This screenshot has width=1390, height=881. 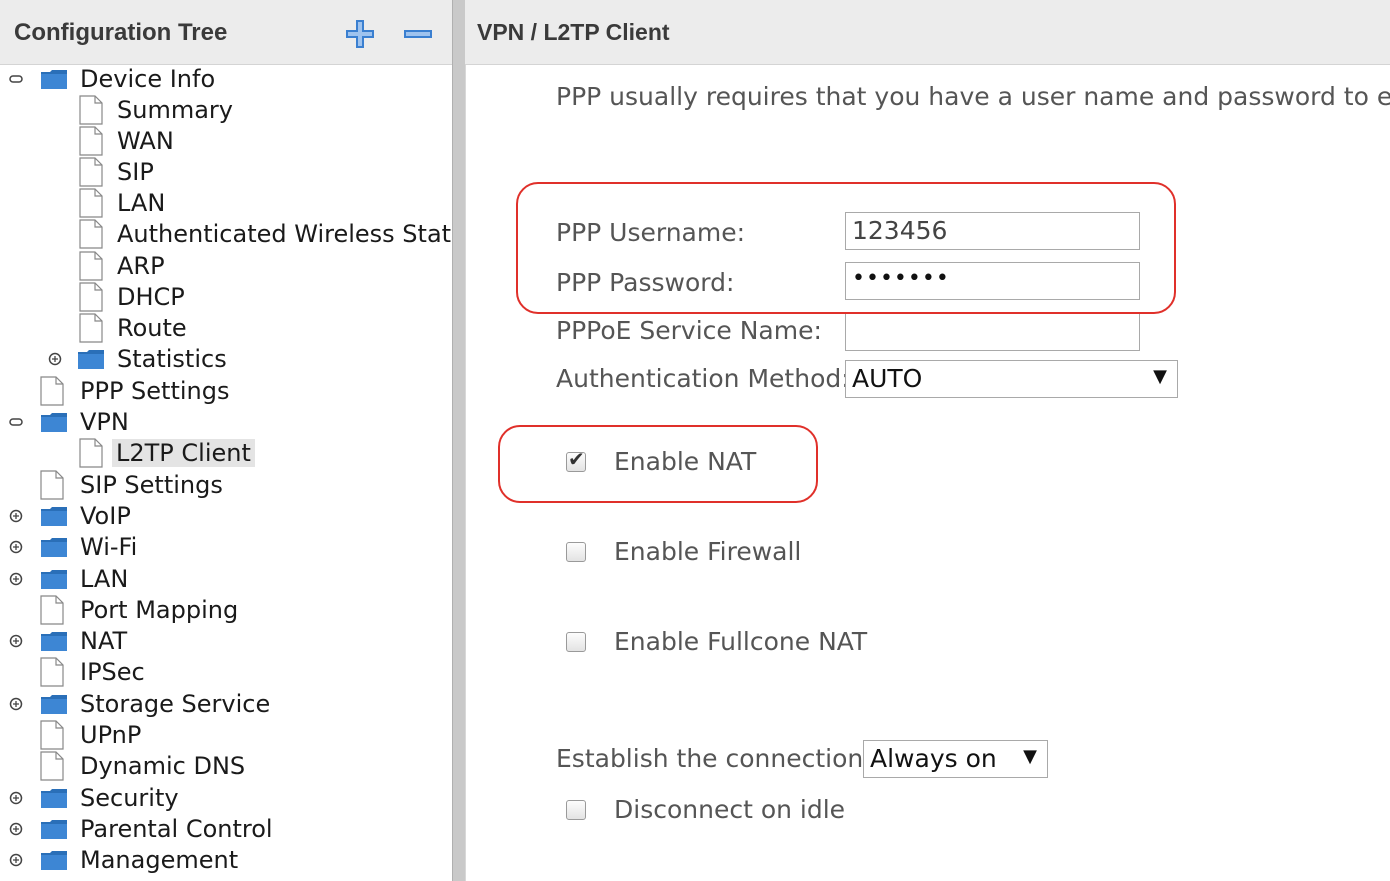 What do you see at coordinates (121, 32) in the screenshot?
I see `tree-title: Configuration Tree` at bounding box center [121, 32].